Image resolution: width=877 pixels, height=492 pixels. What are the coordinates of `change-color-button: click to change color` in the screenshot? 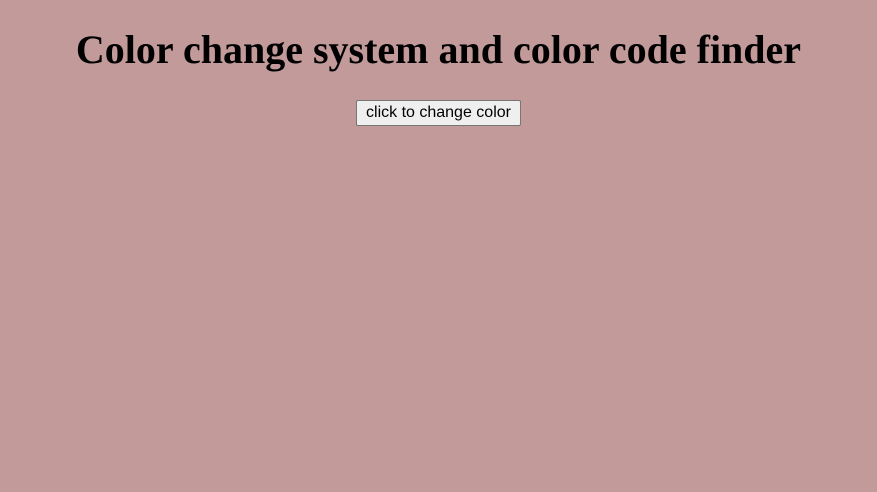 It's located at (438, 113).